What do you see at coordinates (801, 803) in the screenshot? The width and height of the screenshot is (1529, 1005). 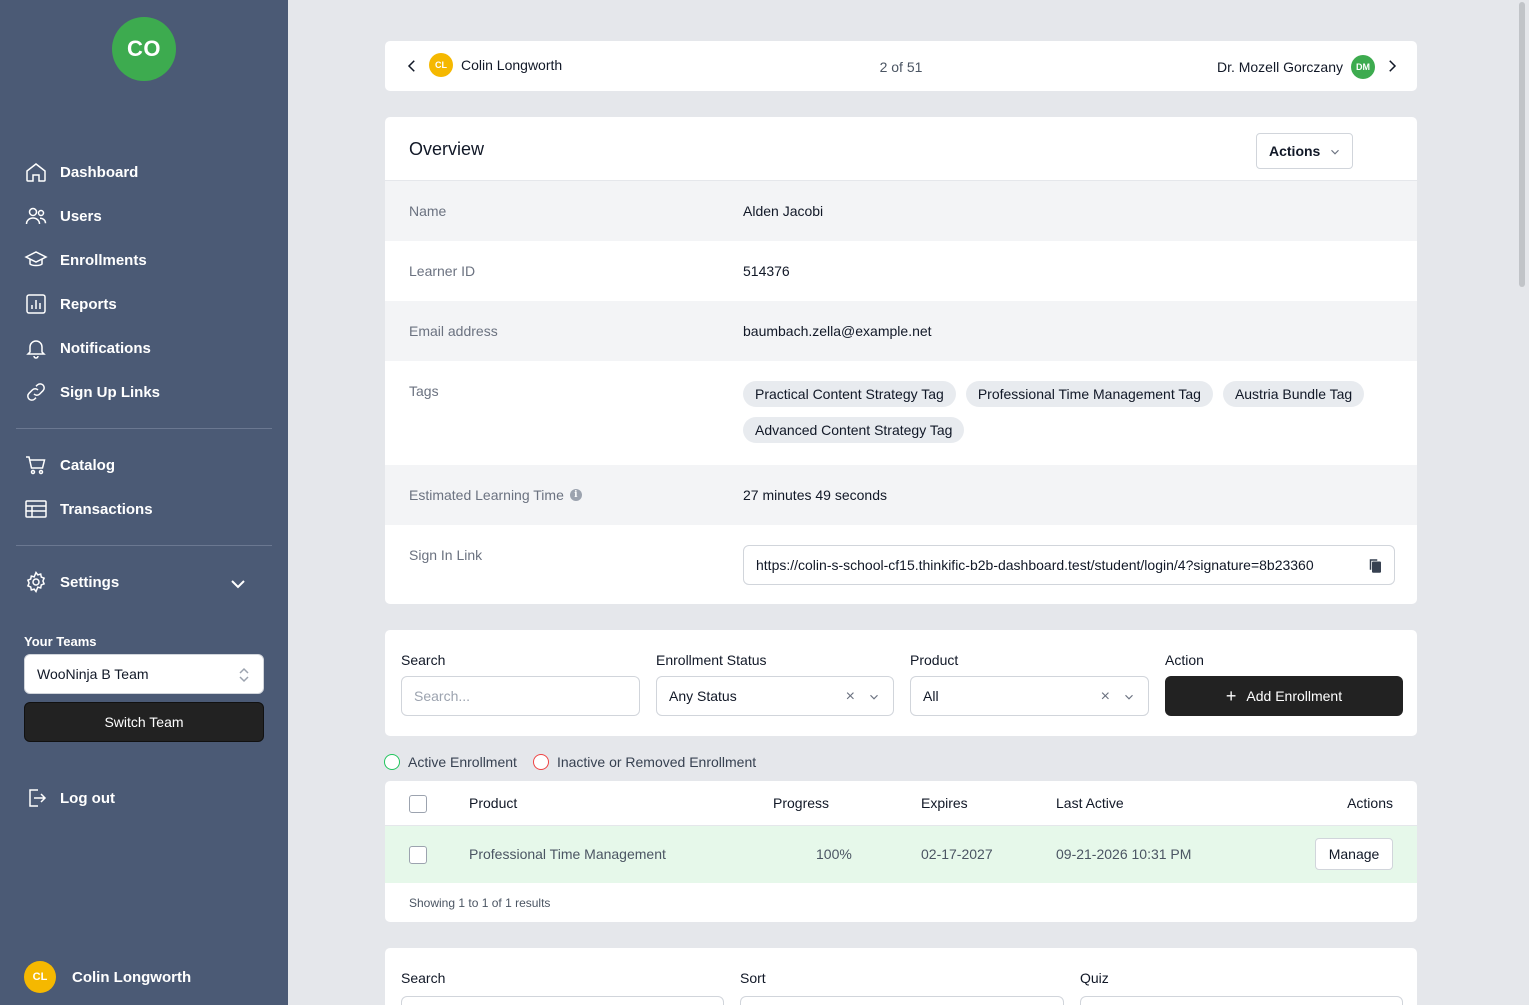 I see `column-header-progress: Progress` at bounding box center [801, 803].